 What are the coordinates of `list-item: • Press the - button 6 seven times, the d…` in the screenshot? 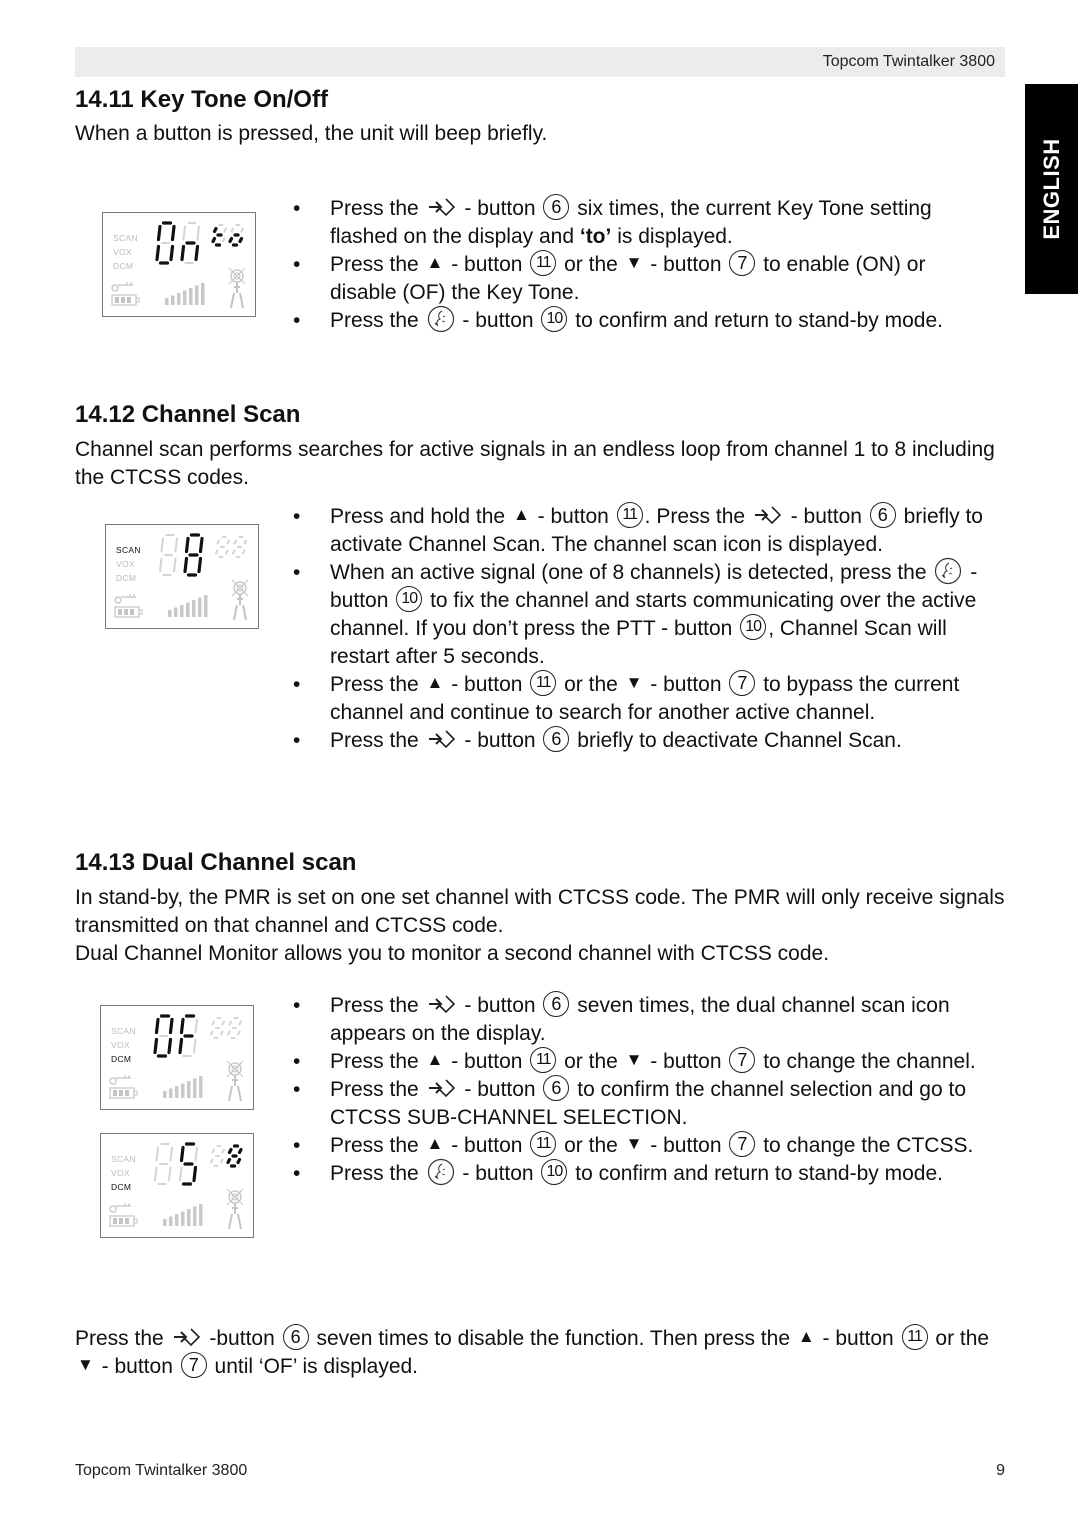 It's located at (643, 1019).